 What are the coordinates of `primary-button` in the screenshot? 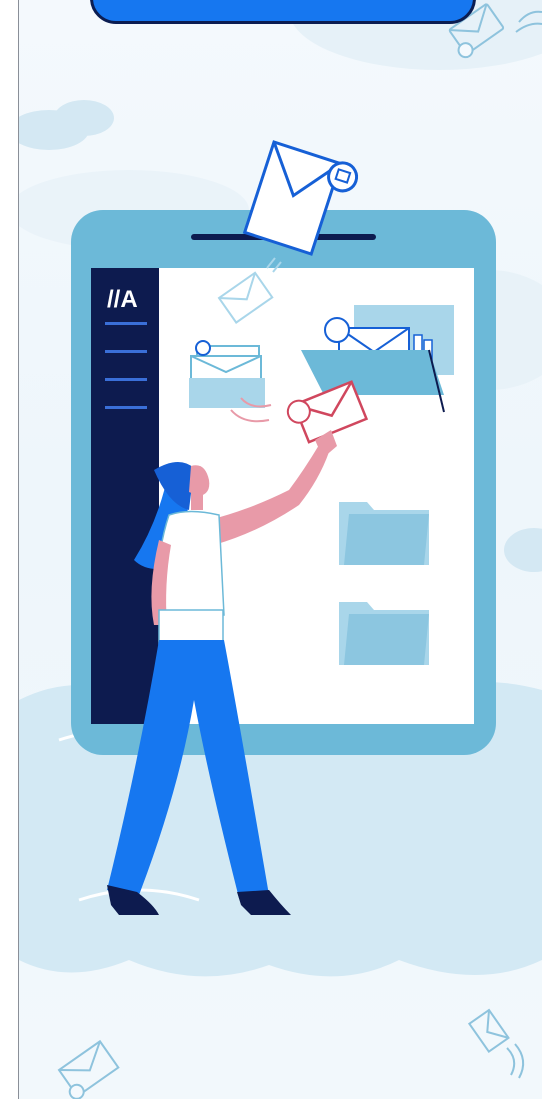 It's located at (283, 12).